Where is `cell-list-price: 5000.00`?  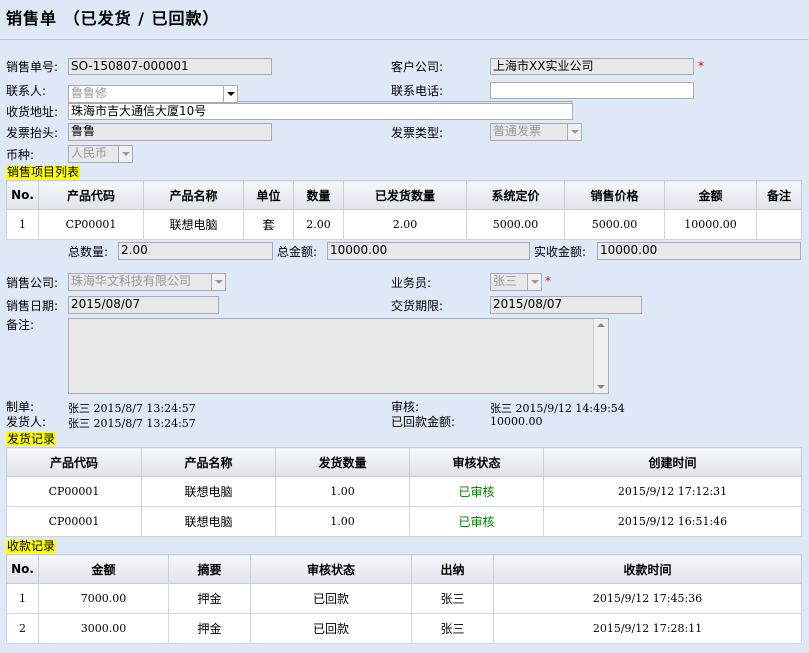
cell-list-price: 5000.00 is located at coordinates (515, 224).